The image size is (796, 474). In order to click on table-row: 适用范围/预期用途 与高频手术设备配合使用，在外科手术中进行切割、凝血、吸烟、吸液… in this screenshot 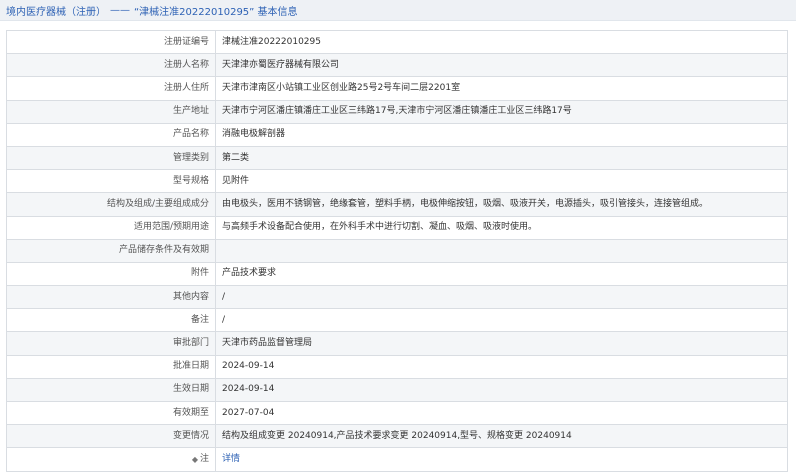, I will do `click(397, 227)`.